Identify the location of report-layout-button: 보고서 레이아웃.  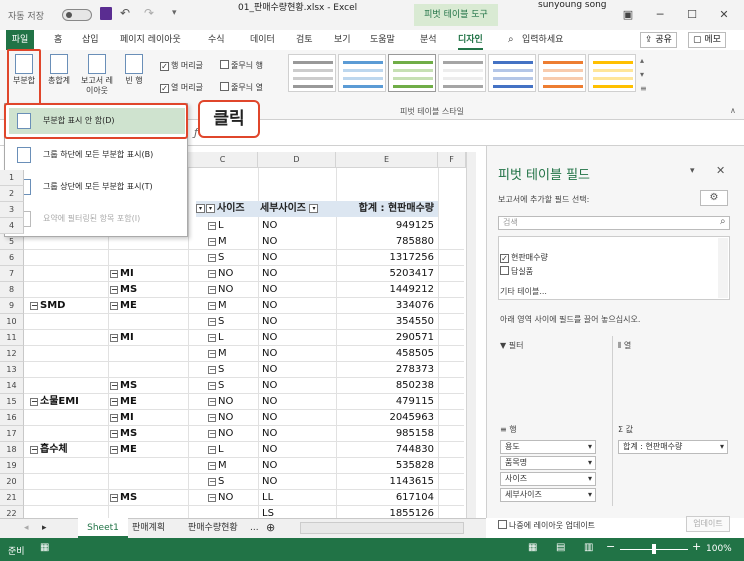
(97, 75).